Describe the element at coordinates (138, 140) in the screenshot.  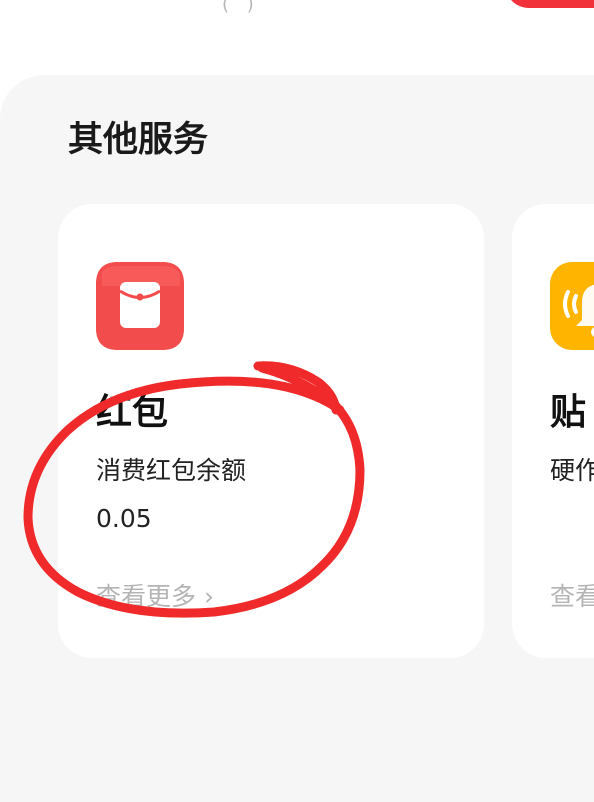
I see `section-title: 其他服务` at that location.